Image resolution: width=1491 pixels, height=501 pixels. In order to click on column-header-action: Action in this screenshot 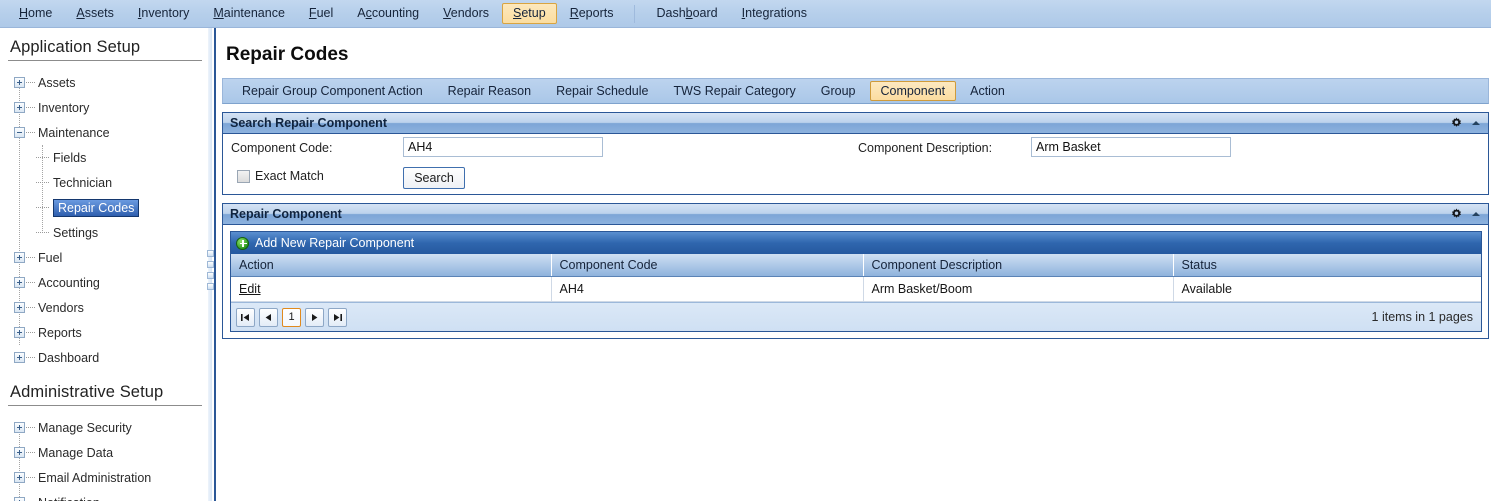, I will do `click(391, 265)`.